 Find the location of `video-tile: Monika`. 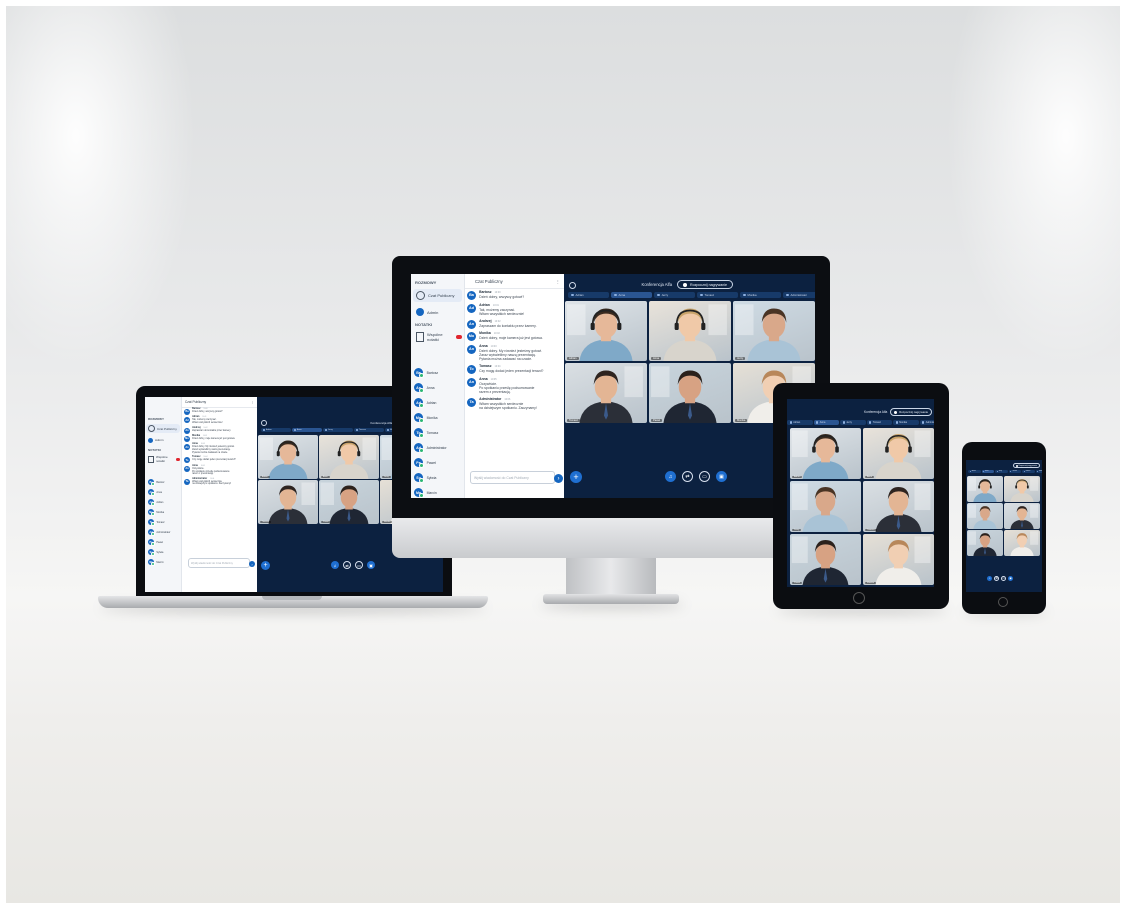

video-tile: Monika is located at coordinates (898, 559).